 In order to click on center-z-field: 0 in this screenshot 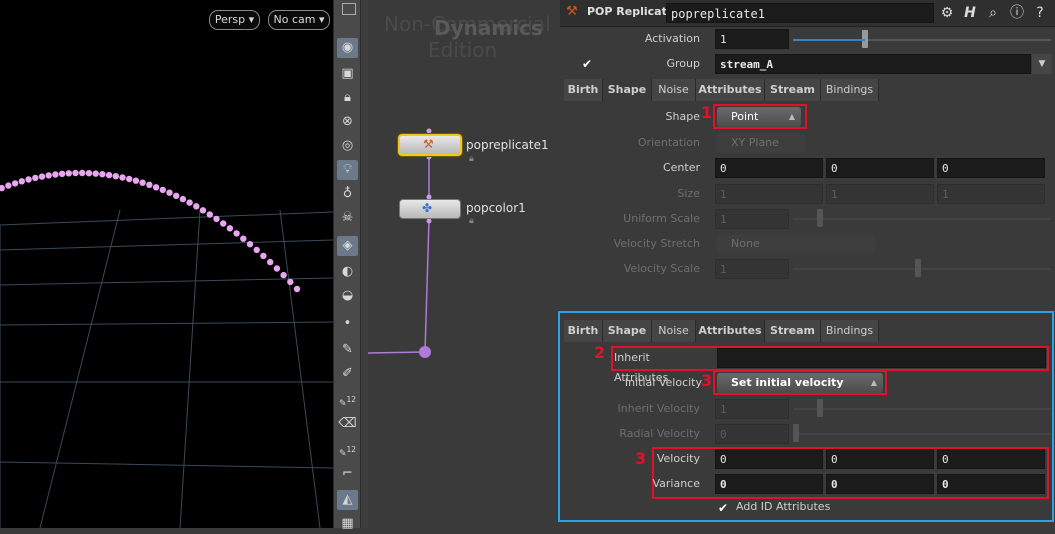, I will do `click(991, 168)`.